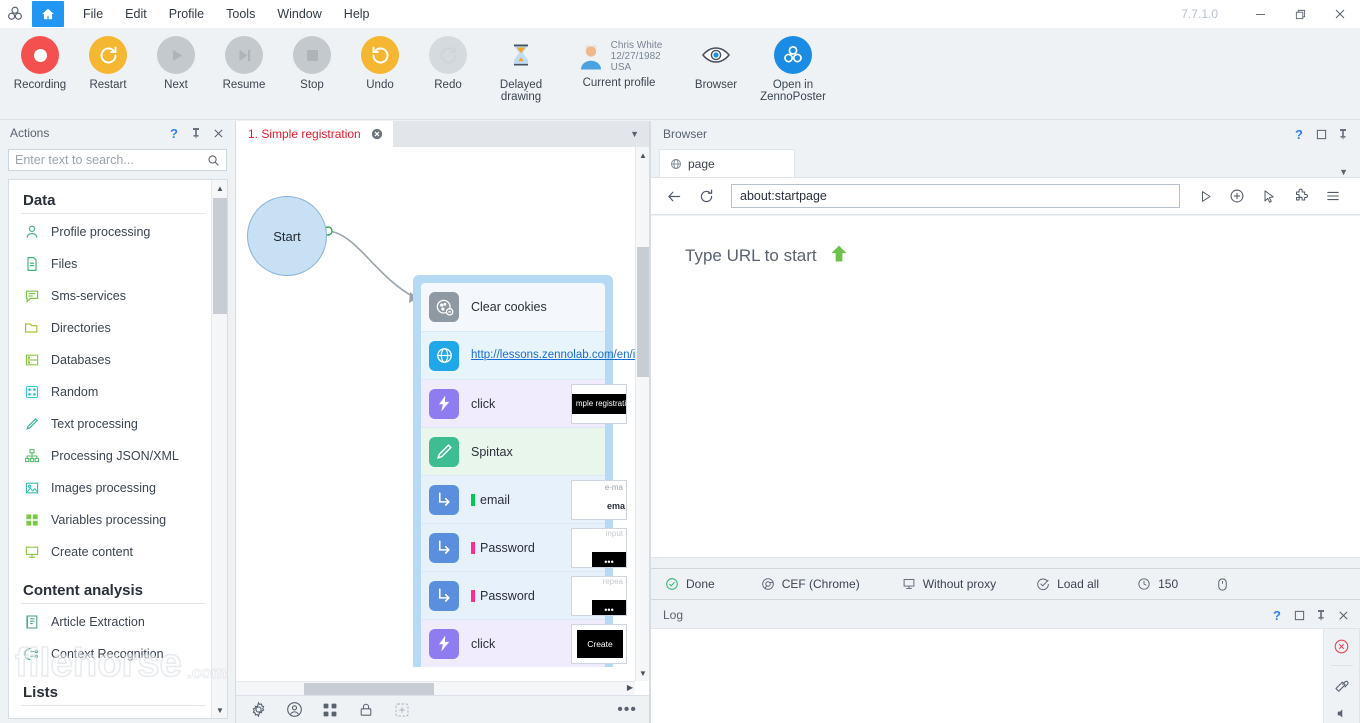 This screenshot has width=1360, height=723. Describe the element at coordinates (116, 392) in the screenshot. I see `action-item-random: Random` at that location.